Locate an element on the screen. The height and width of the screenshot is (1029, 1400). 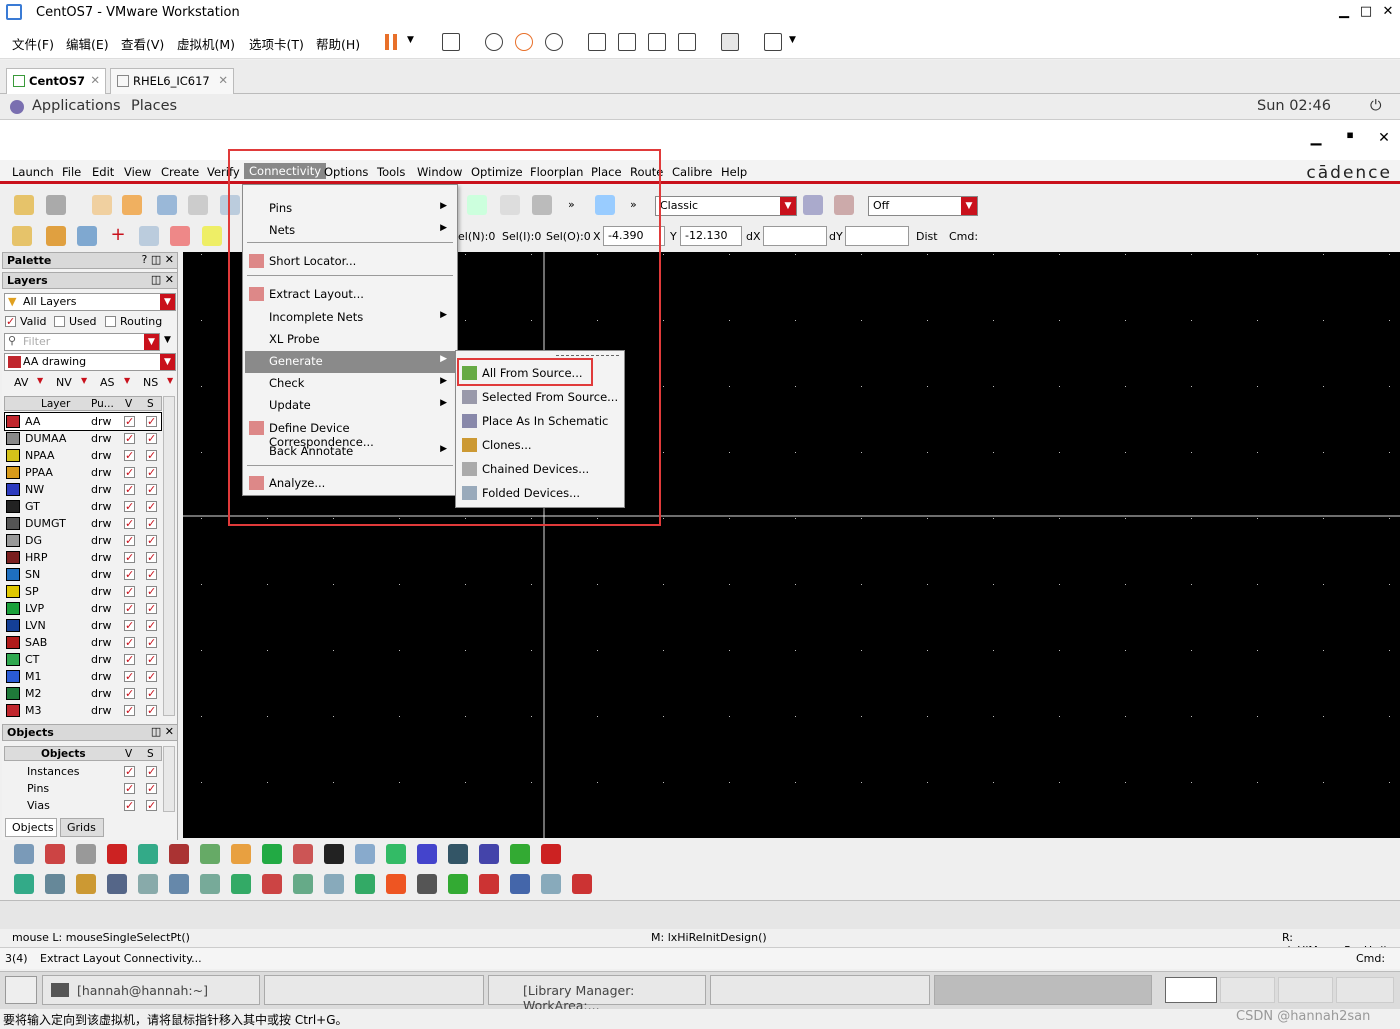
layer-row: M2 drw ✓ ✓ is located at coordinates (83, 693).